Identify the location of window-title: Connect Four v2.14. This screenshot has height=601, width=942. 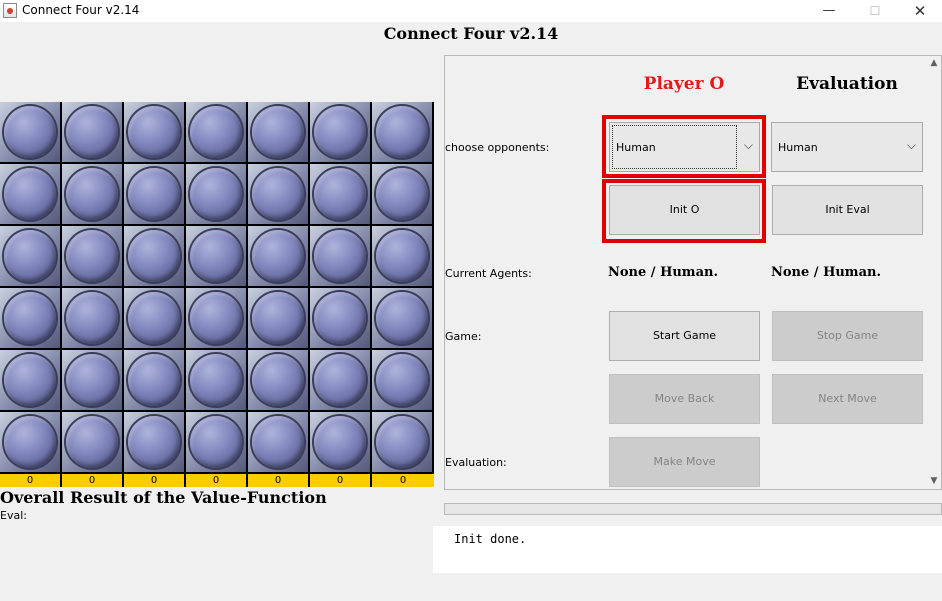
(81, 10).